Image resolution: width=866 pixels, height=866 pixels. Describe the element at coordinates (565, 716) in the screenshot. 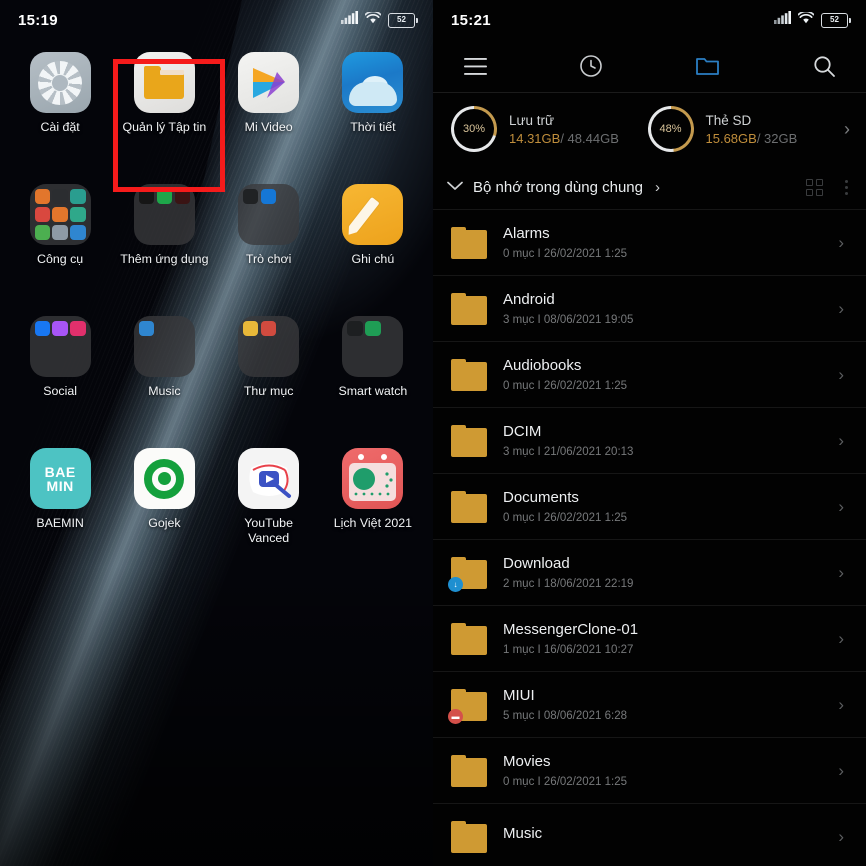

I see `file-meta: 5 mục I 08/06/2021 6:28` at that location.